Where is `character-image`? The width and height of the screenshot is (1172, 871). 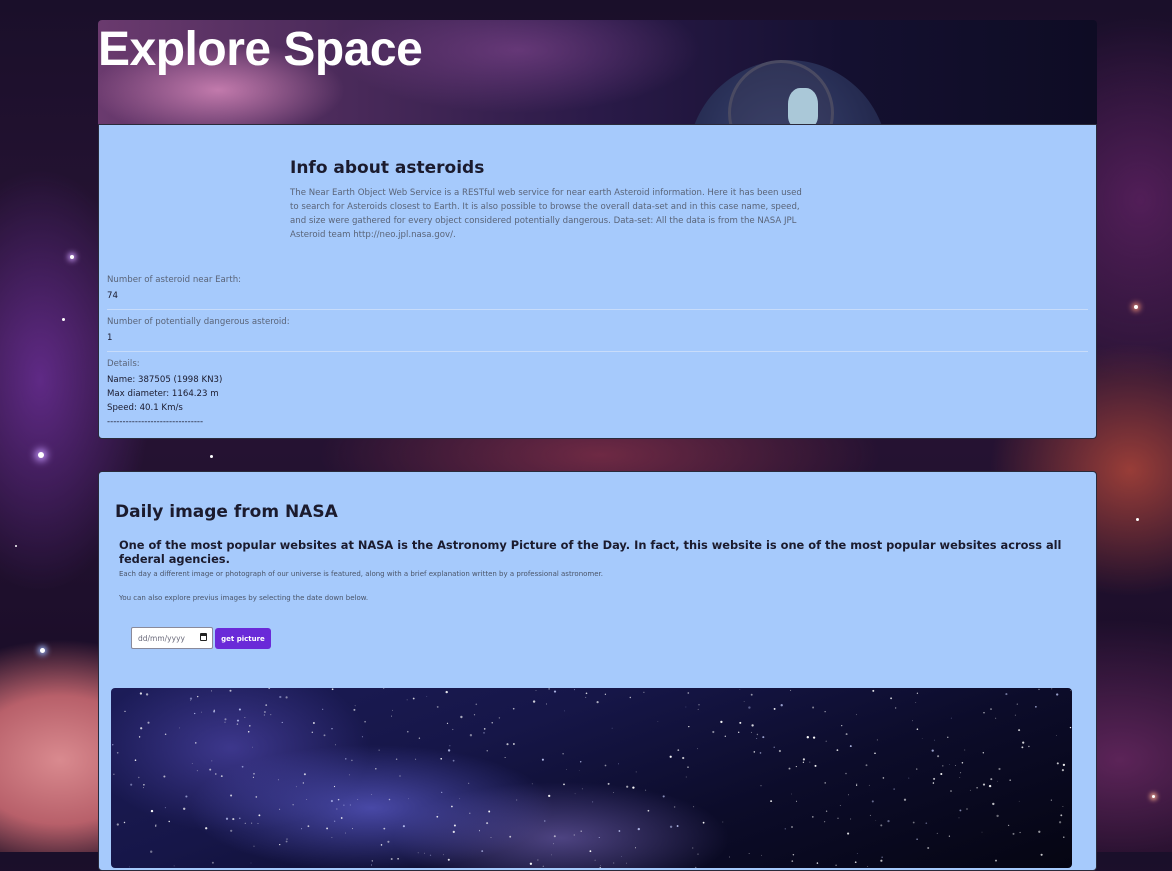
character-image is located at coordinates (803, 106).